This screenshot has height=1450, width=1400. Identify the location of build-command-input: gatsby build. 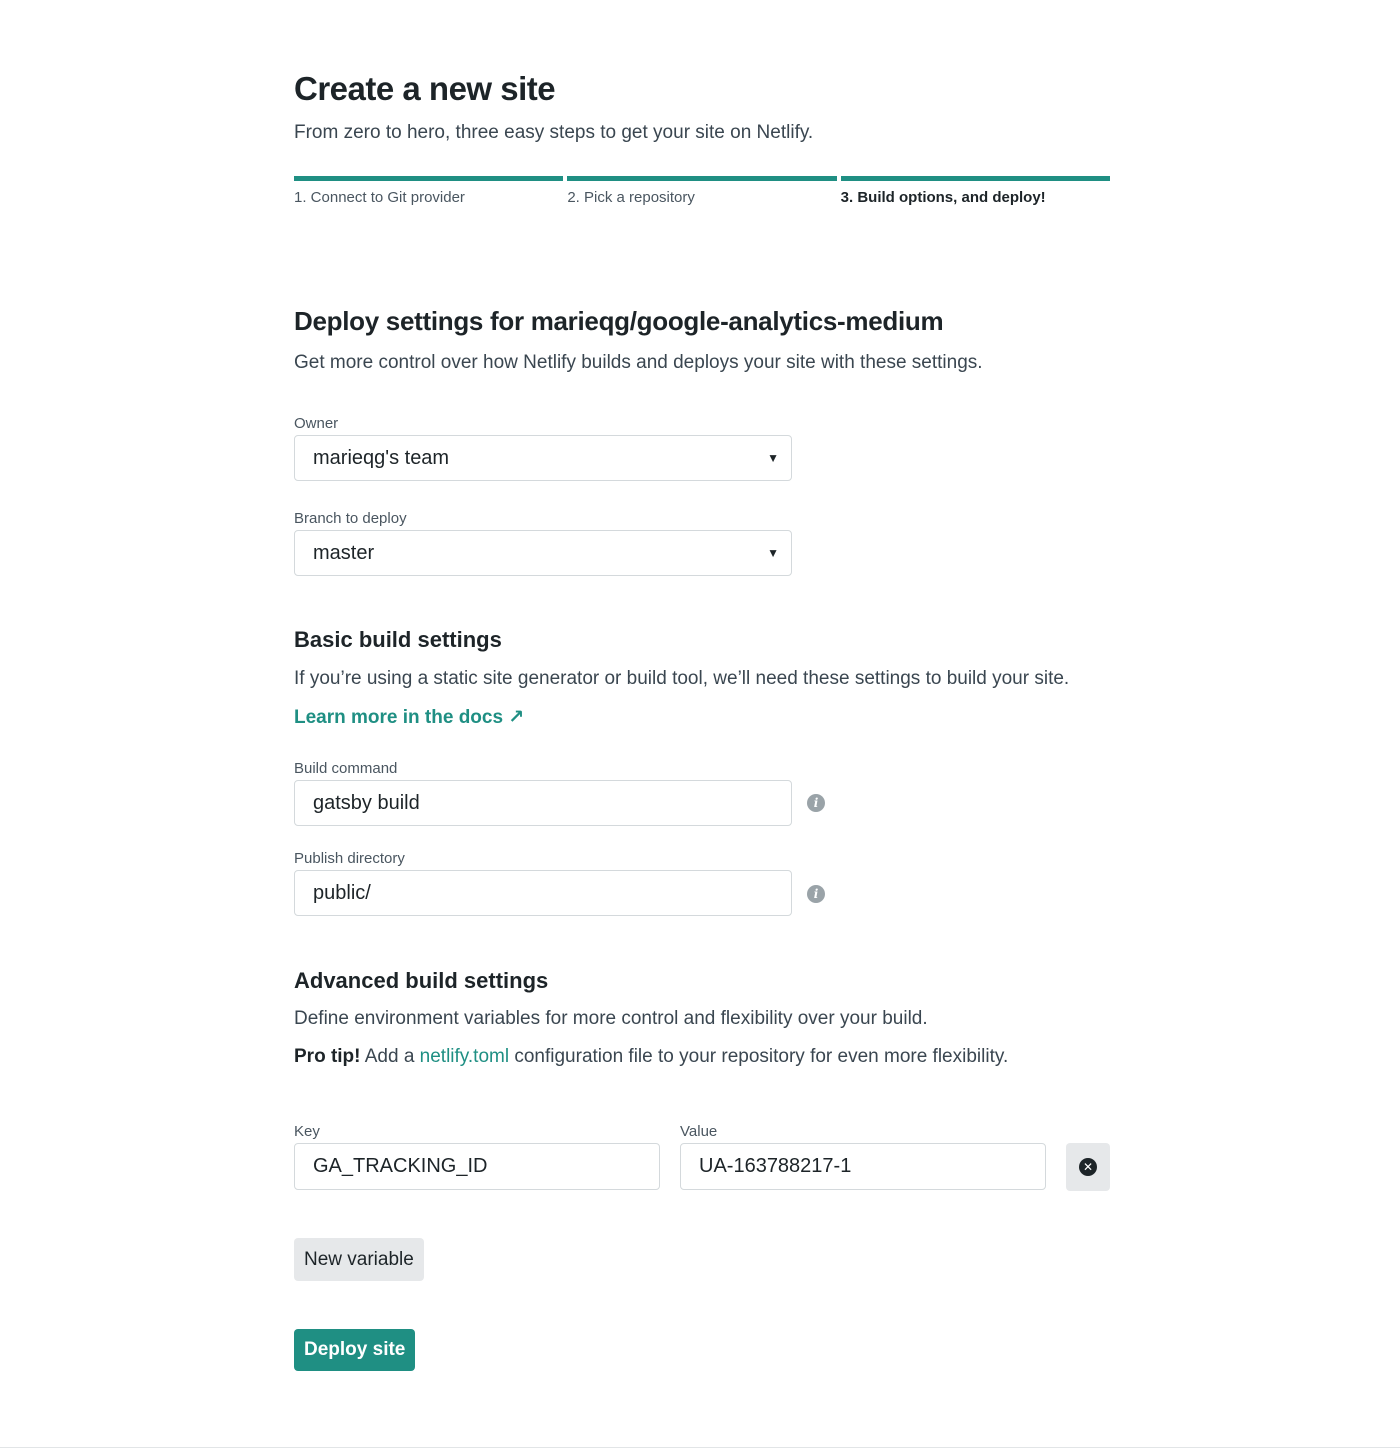
(543, 803).